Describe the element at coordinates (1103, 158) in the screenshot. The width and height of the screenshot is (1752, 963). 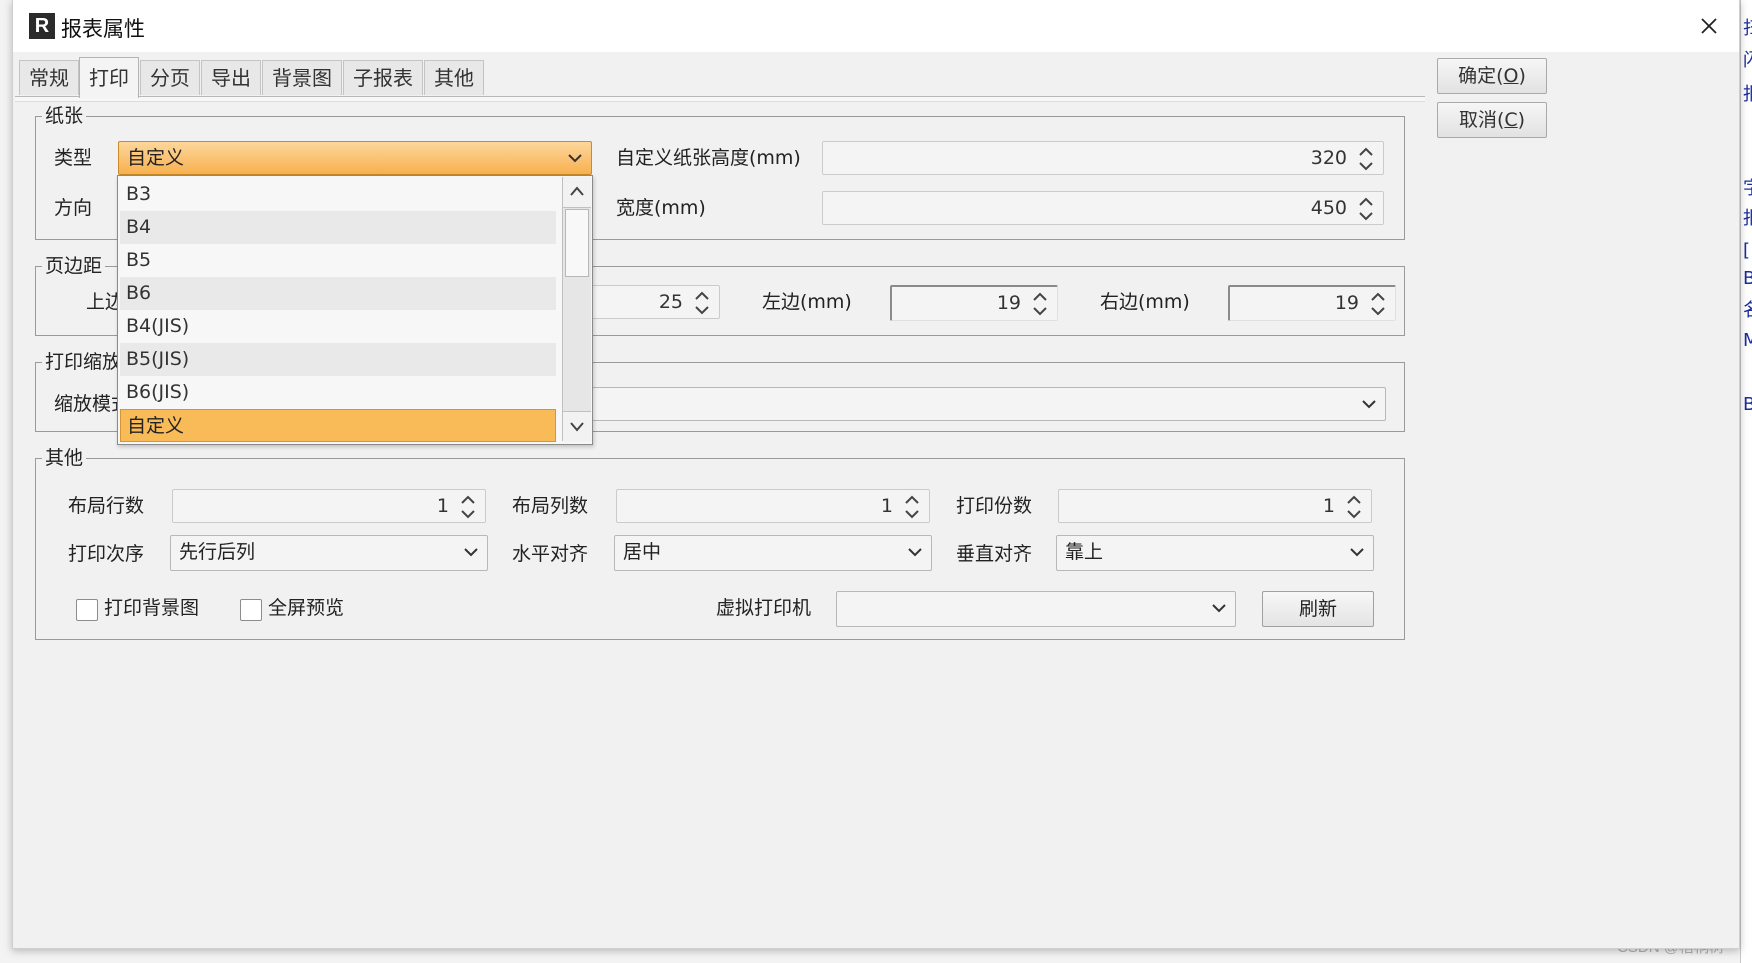
I see `paper-height-spinner: 320` at that location.